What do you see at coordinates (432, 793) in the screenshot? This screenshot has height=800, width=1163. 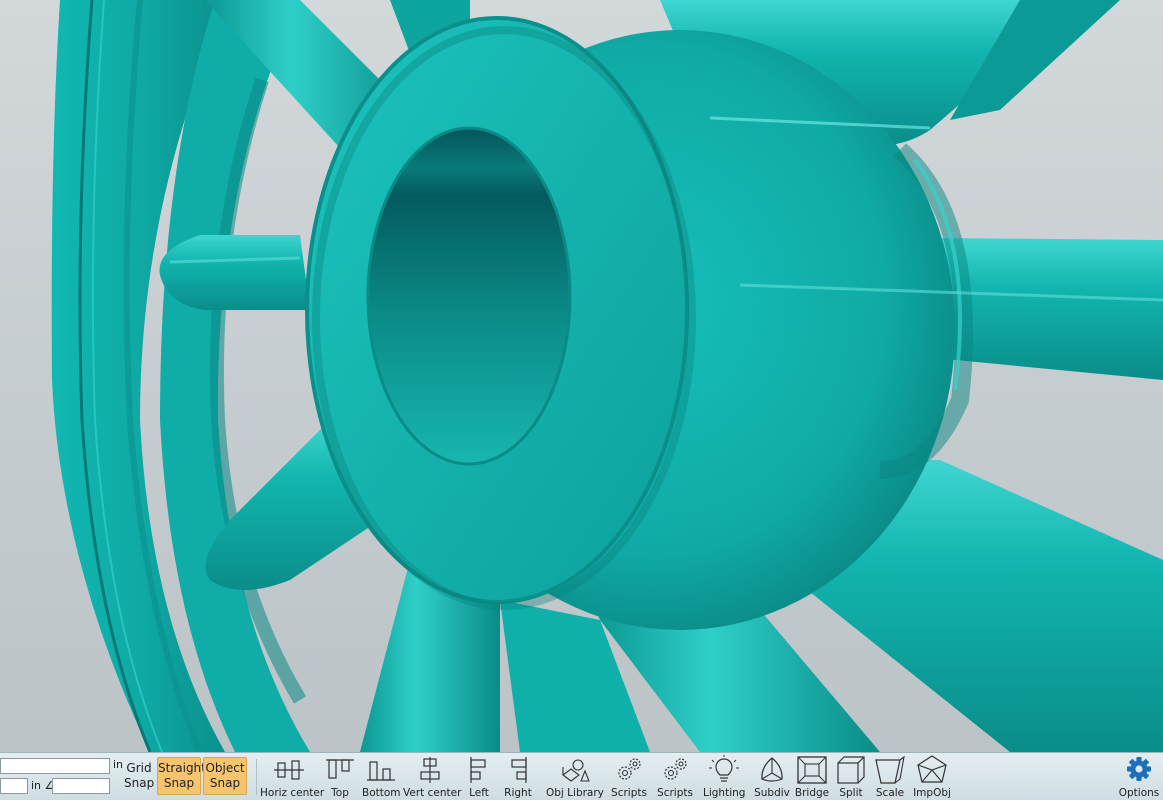 I see `vert-center-label: Vert center` at bounding box center [432, 793].